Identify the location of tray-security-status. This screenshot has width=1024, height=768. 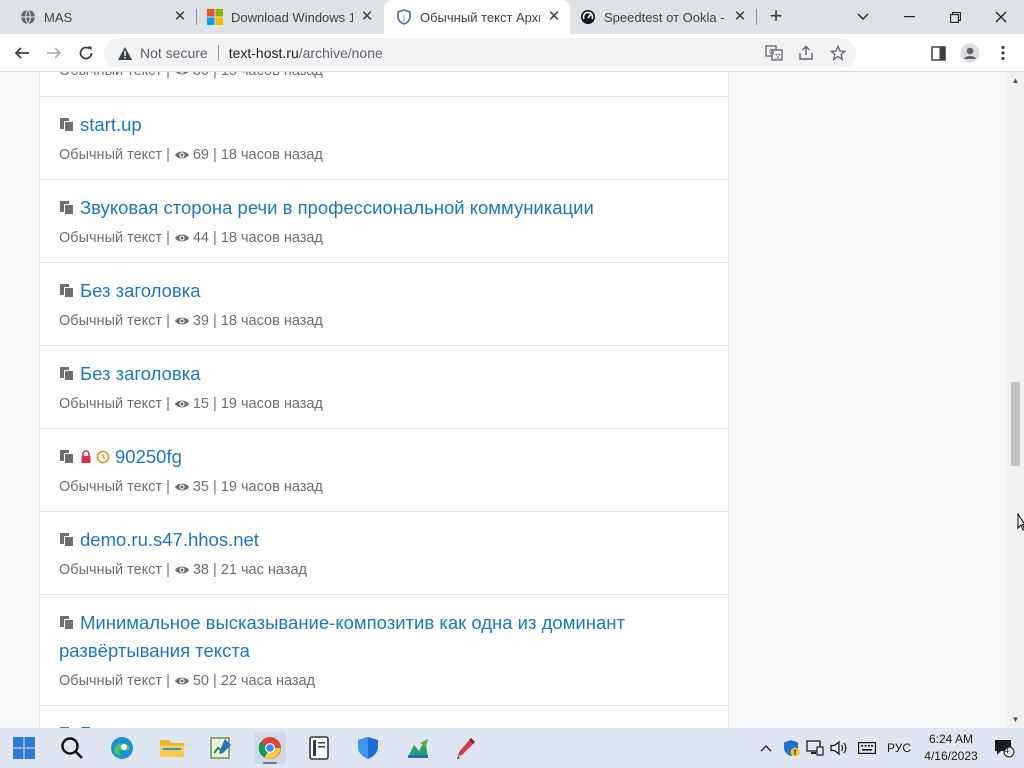
(791, 748).